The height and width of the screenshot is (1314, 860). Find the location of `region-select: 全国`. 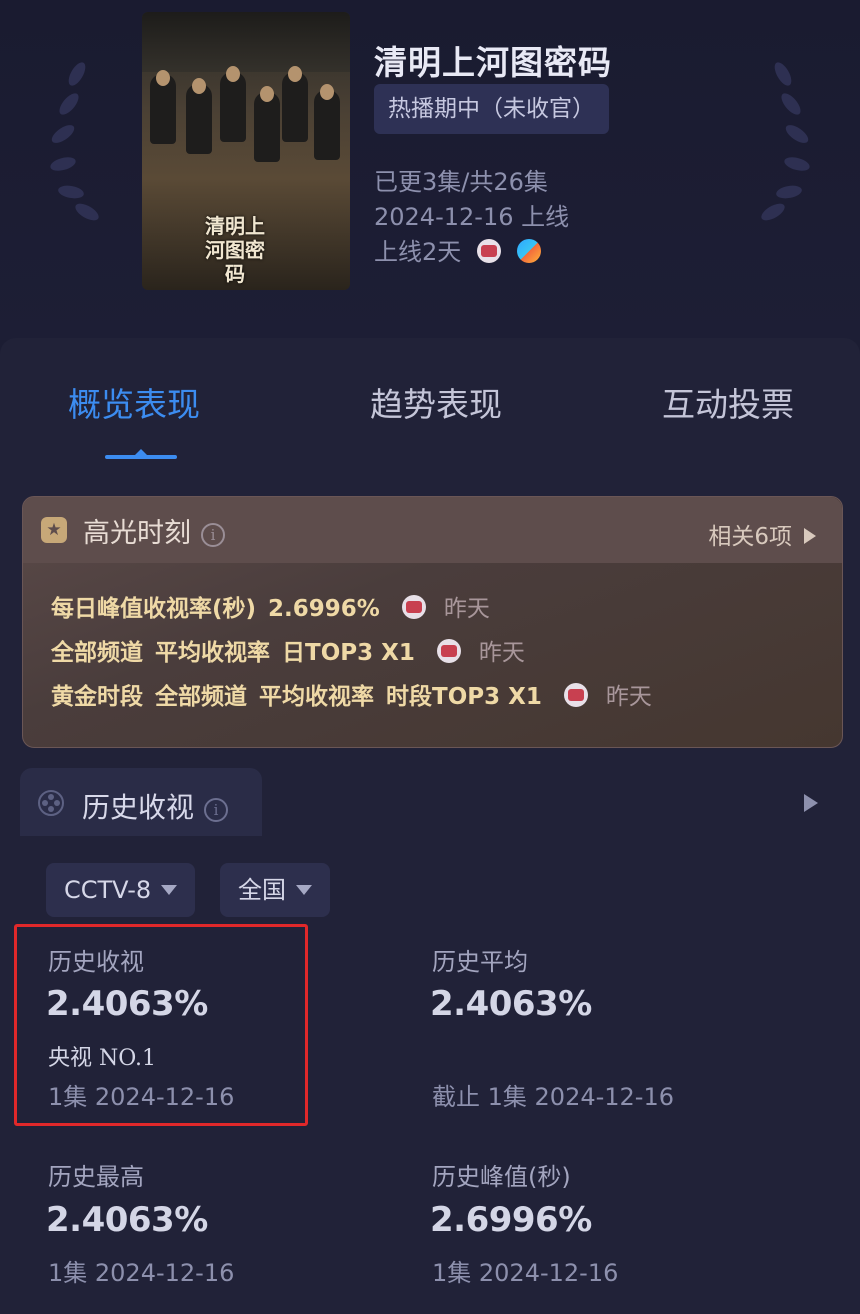

region-select: 全国 is located at coordinates (275, 890).